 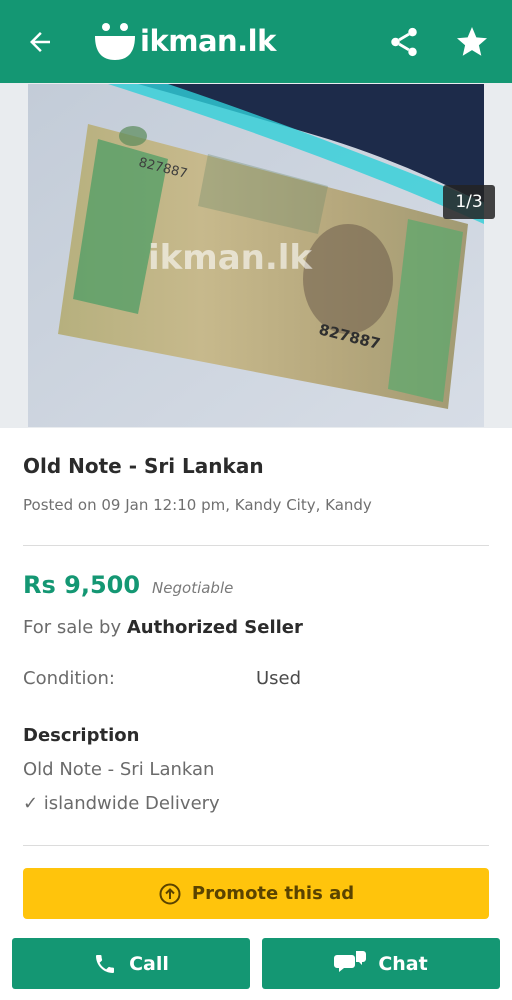 I want to click on seller-info: For sale by Authorized Seller, so click(x=163, y=627).